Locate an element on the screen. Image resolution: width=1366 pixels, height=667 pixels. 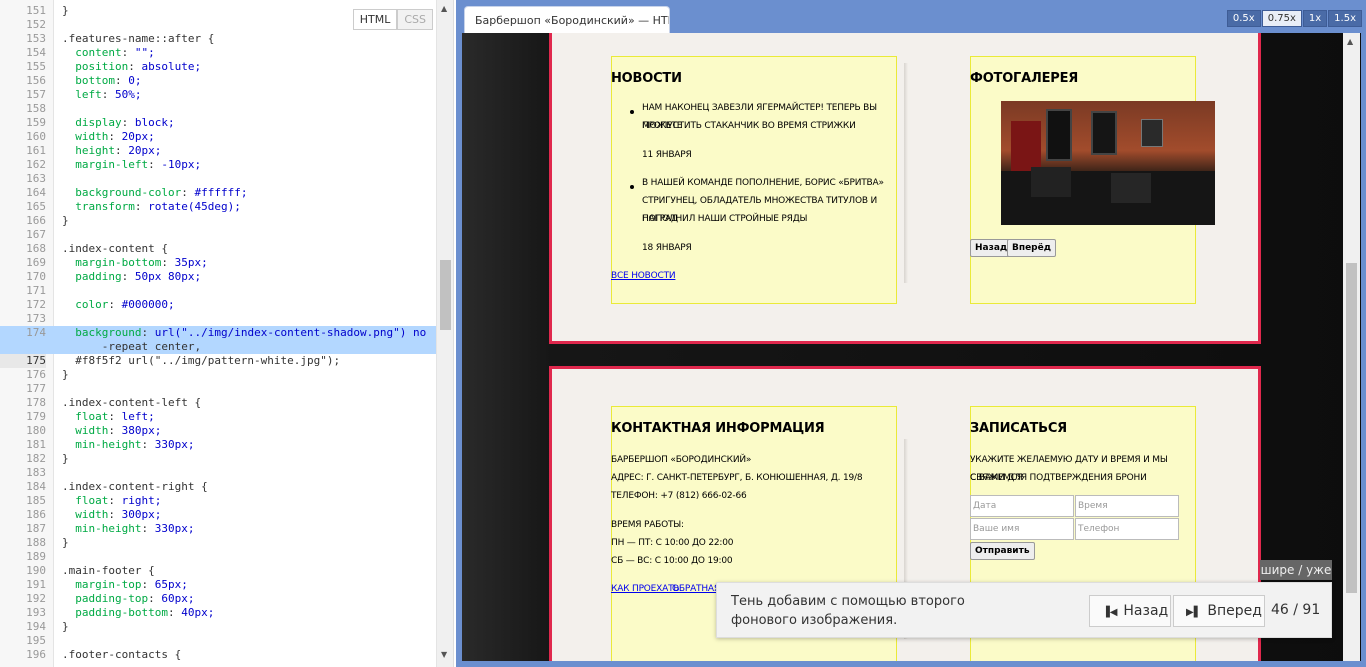
code-line: 161 height: 20px; is located at coordinates (218, 151).